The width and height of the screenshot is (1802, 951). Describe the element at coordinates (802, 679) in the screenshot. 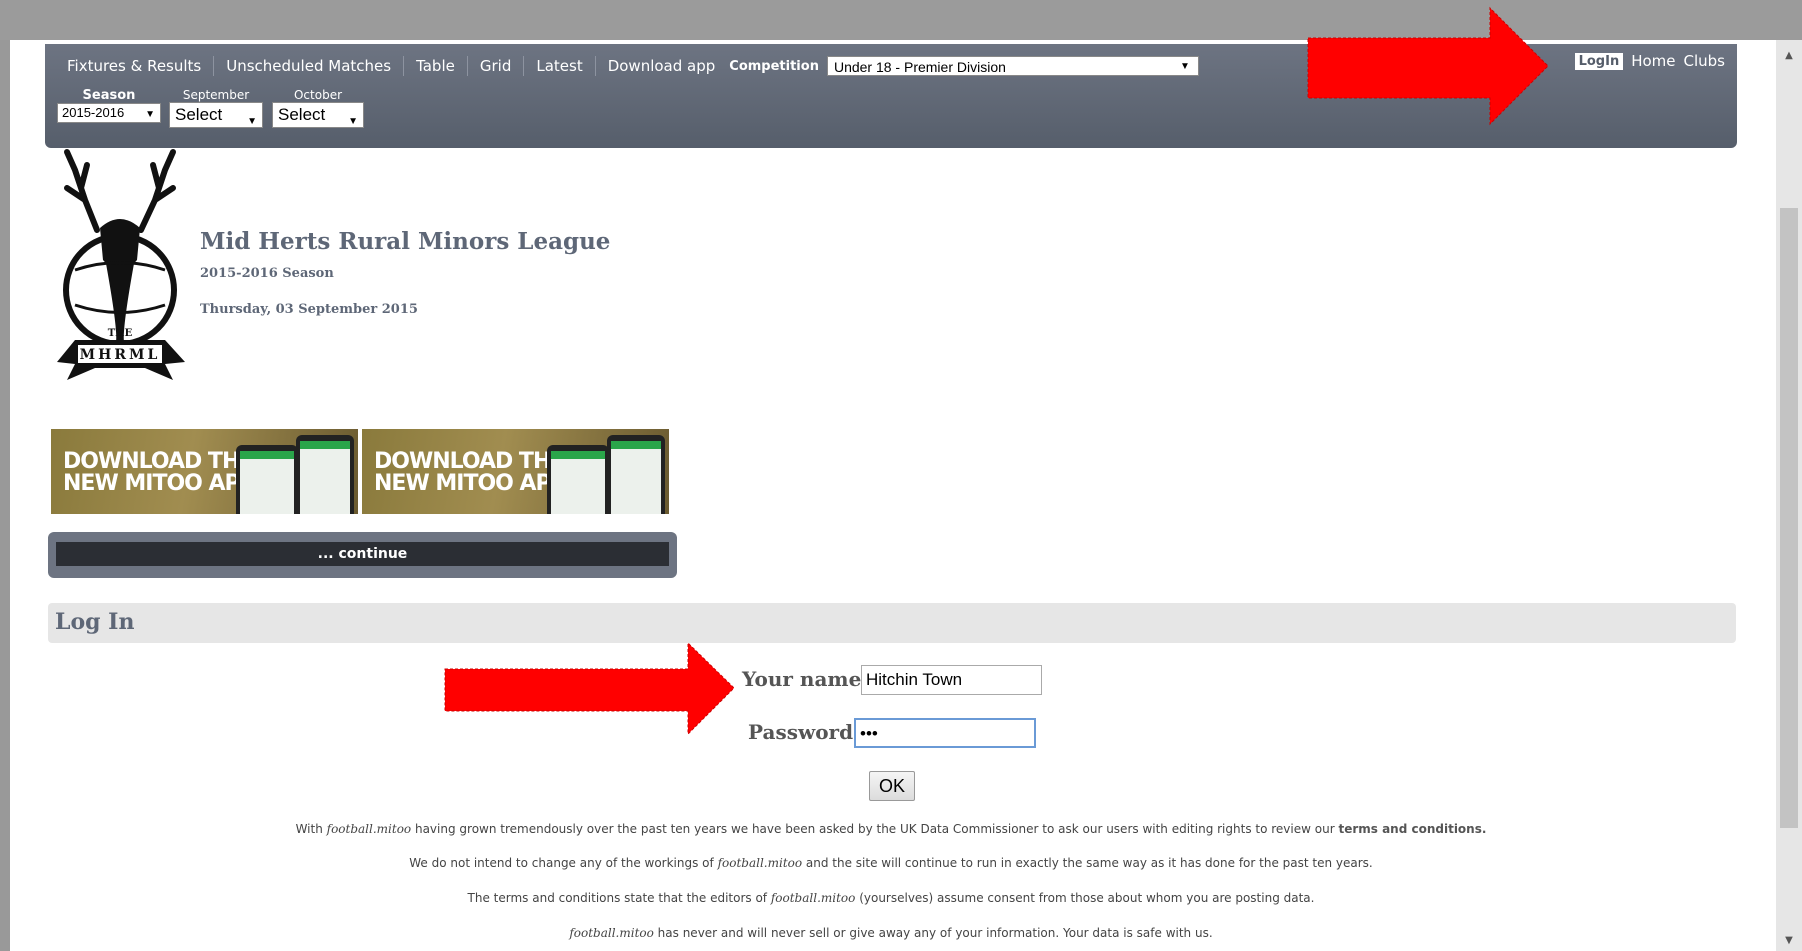

I see `name-label: Your name` at that location.